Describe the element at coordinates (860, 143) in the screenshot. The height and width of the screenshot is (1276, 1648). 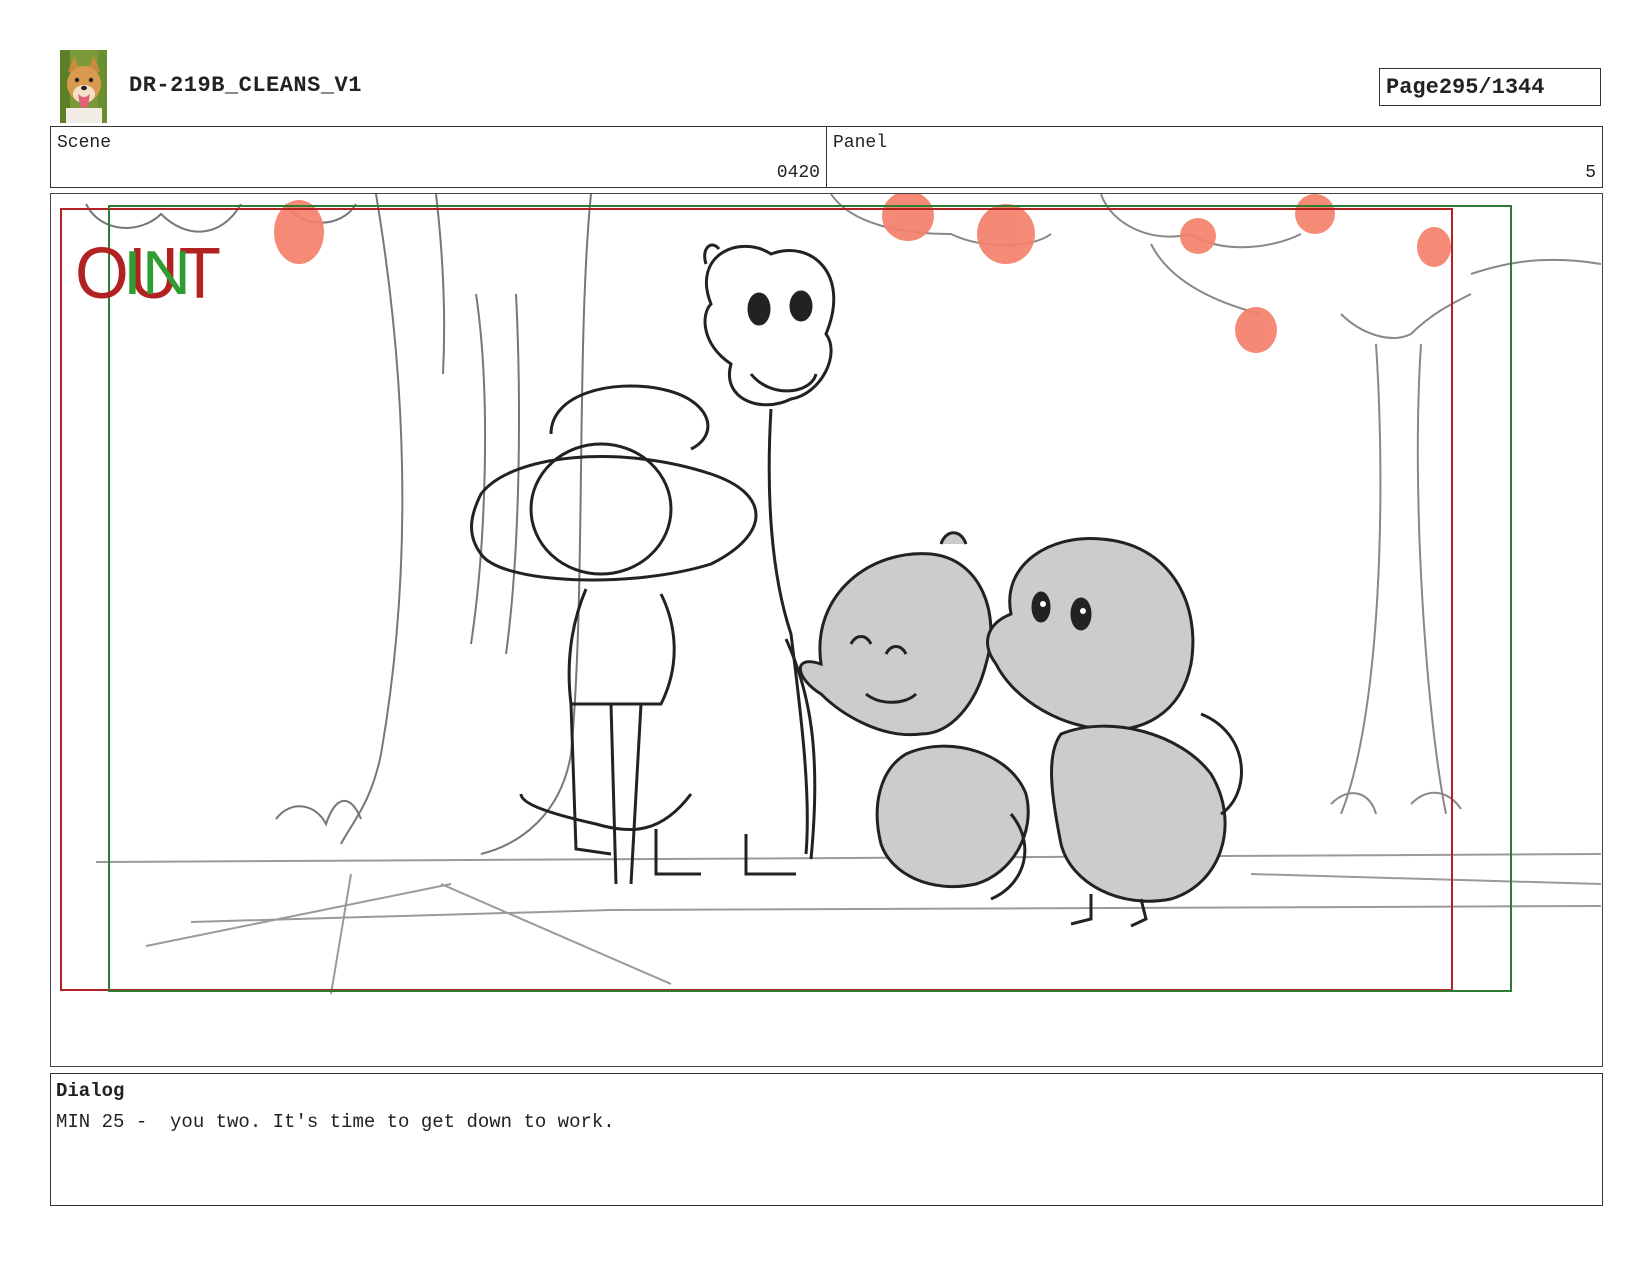
I see `panel-label: Panel` at that location.